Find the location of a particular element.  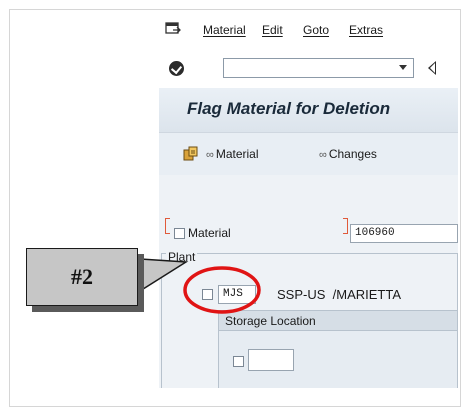

annotation-overlay is located at coordinates (193, 285).